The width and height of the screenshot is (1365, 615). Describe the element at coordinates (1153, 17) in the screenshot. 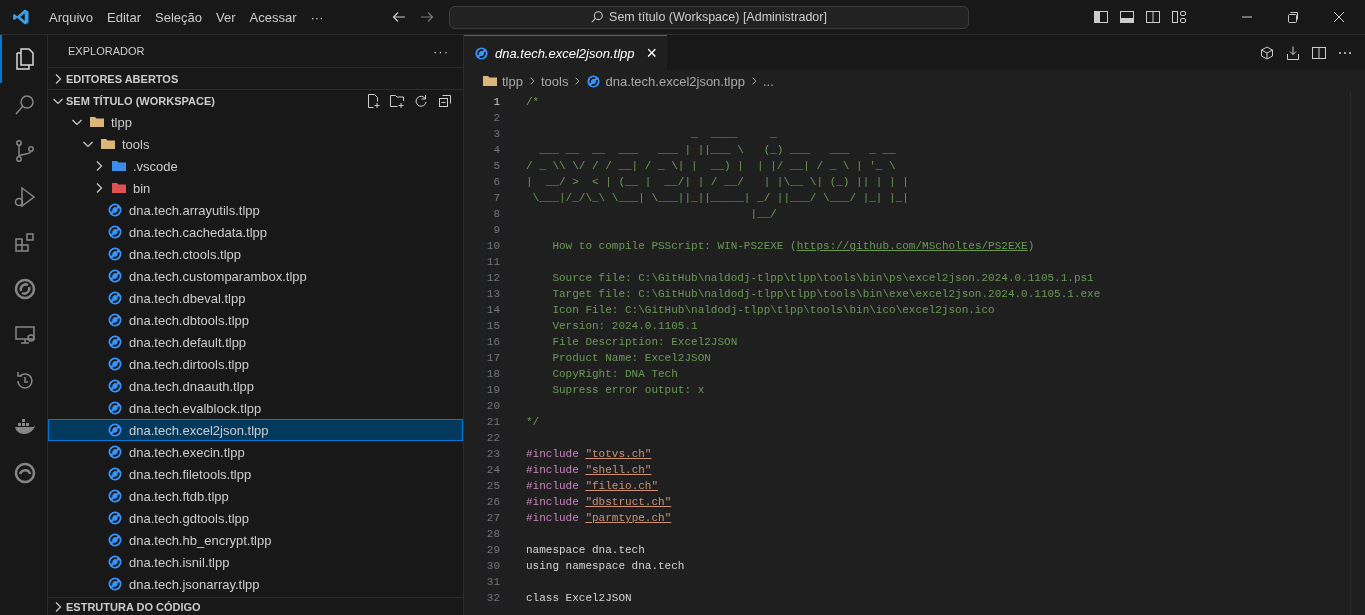

I see `split-layout-icon` at that location.